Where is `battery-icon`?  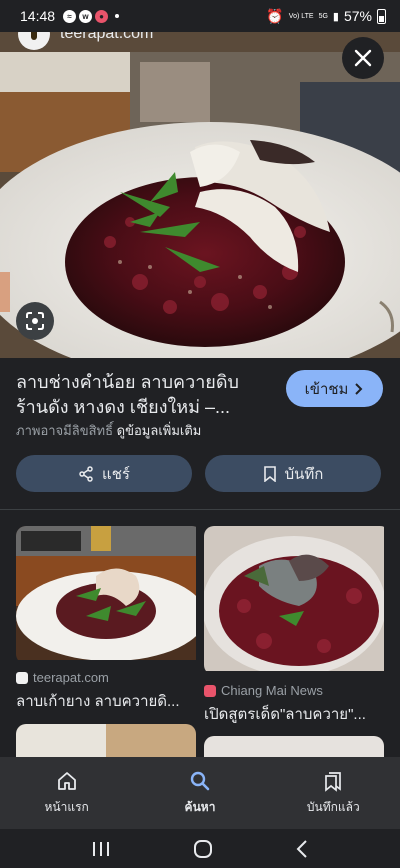 battery-icon is located at coordinates (381, 16).